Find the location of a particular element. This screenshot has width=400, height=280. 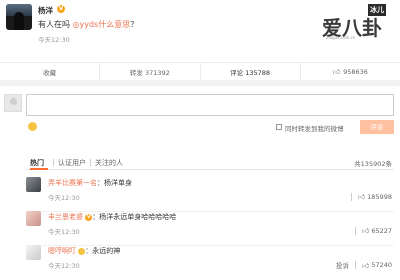

my-avatar is located at coordinates (13, 103).